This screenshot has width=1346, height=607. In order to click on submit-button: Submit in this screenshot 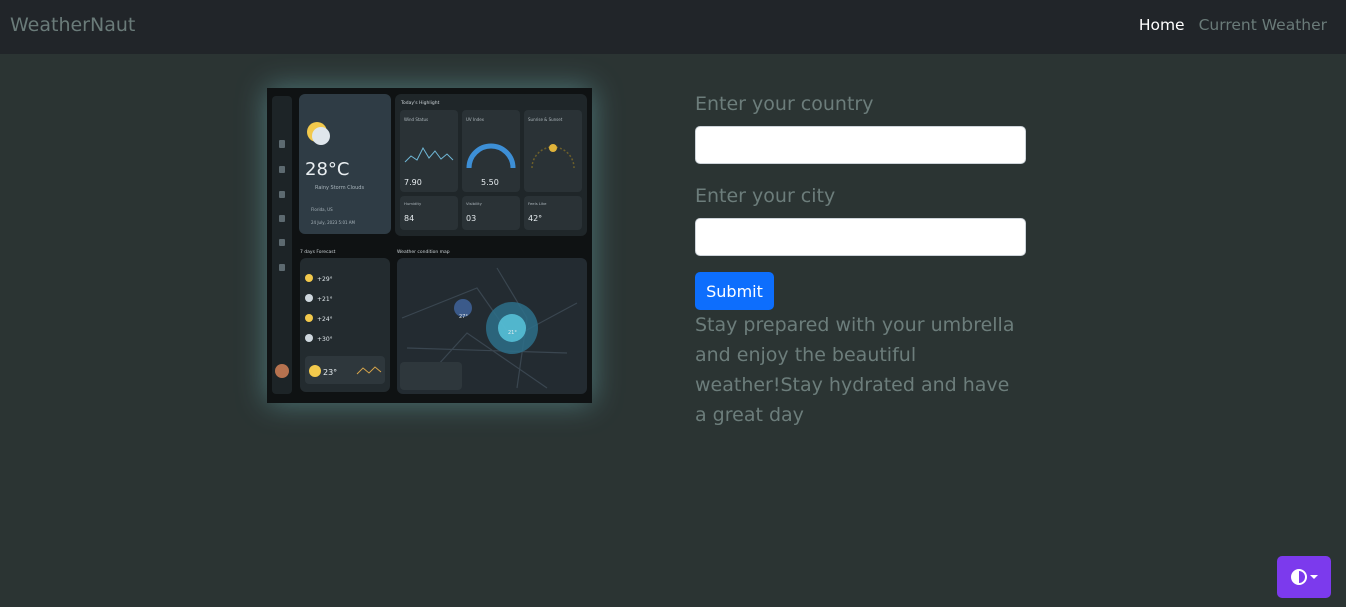, I will do `click(734, 291)`.